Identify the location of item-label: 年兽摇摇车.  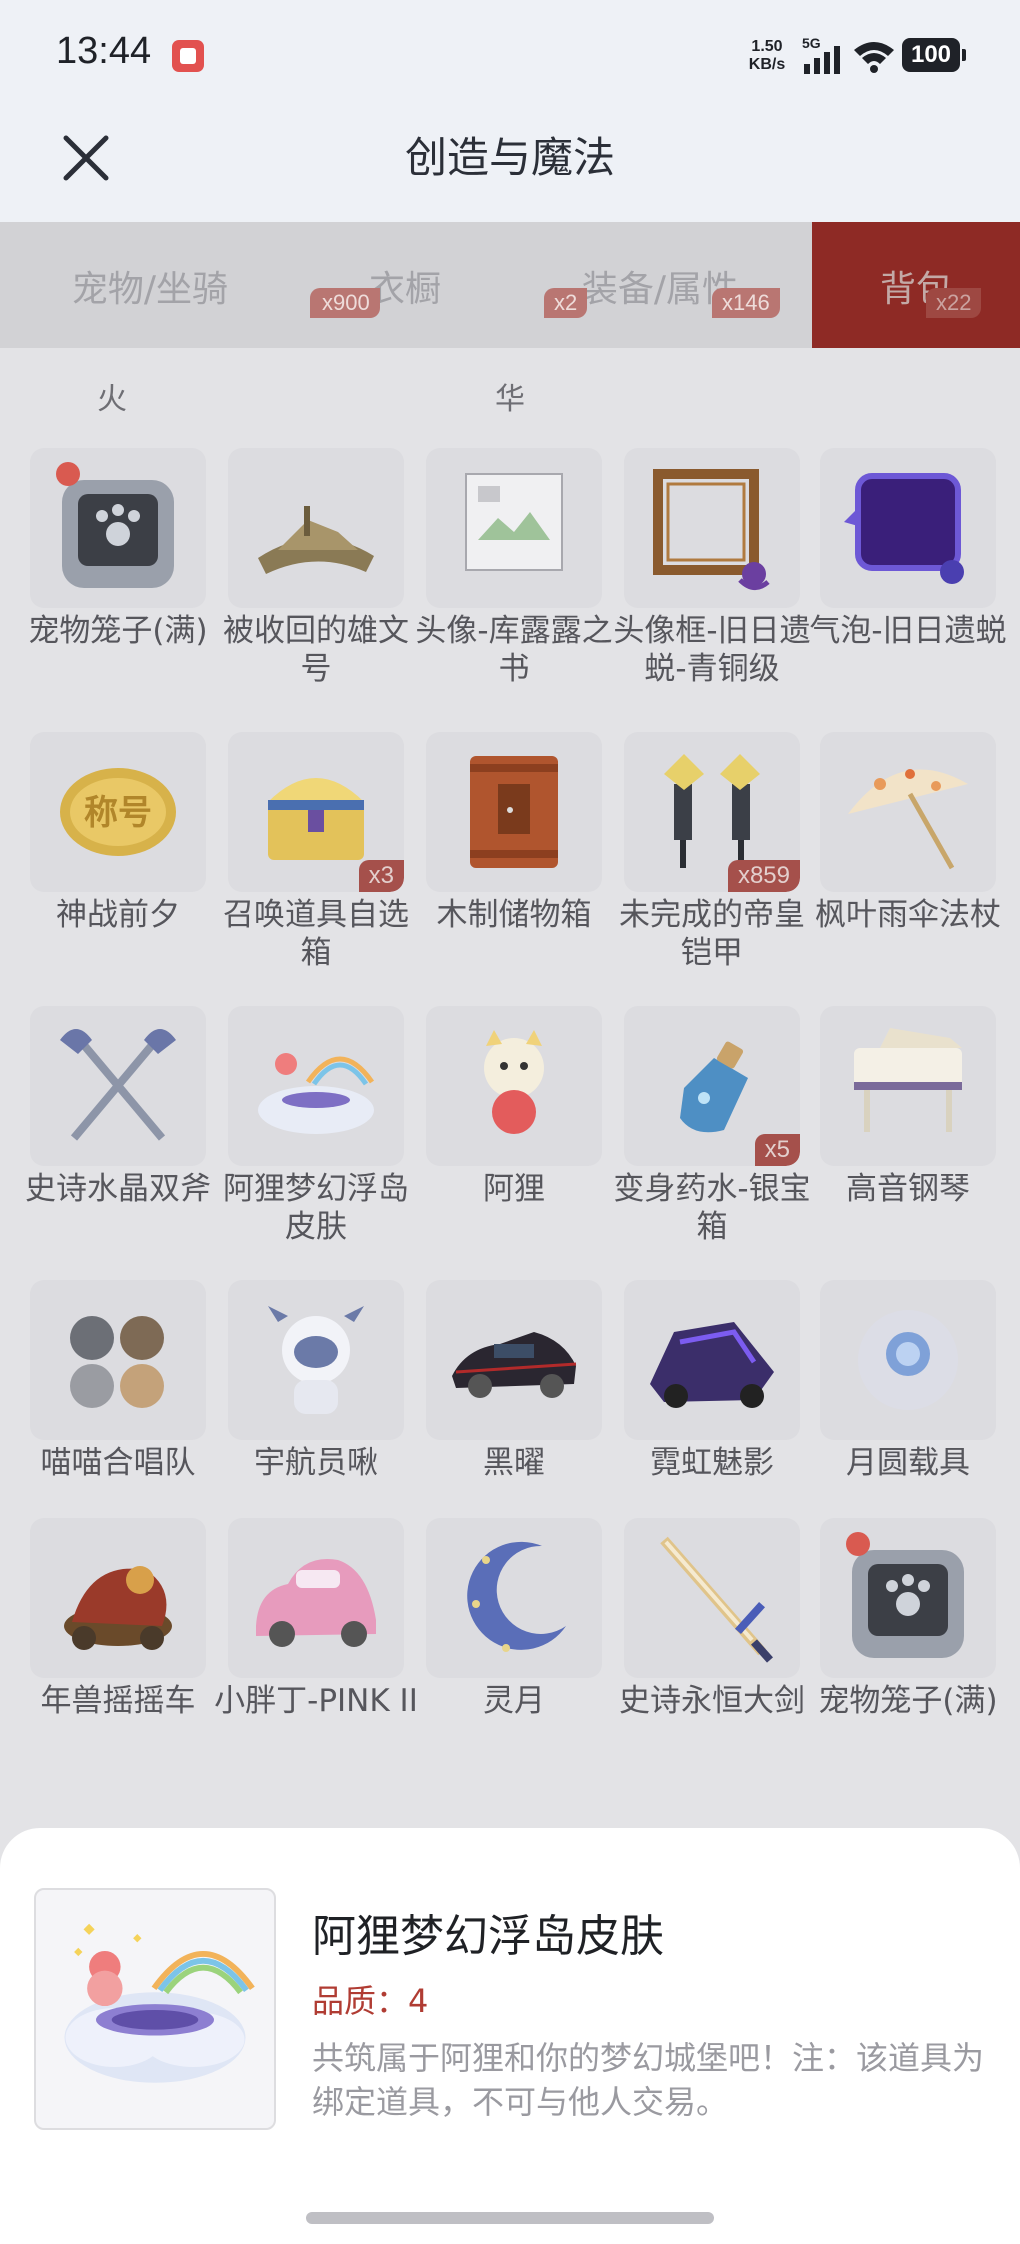
(118, 1701).